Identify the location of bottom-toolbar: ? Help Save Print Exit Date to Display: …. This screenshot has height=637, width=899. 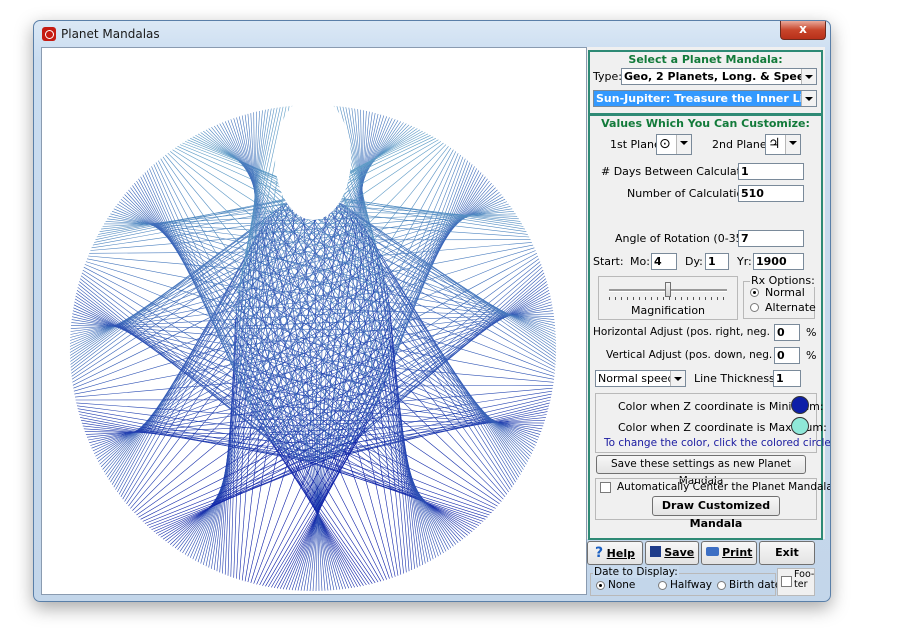
(706, 569).